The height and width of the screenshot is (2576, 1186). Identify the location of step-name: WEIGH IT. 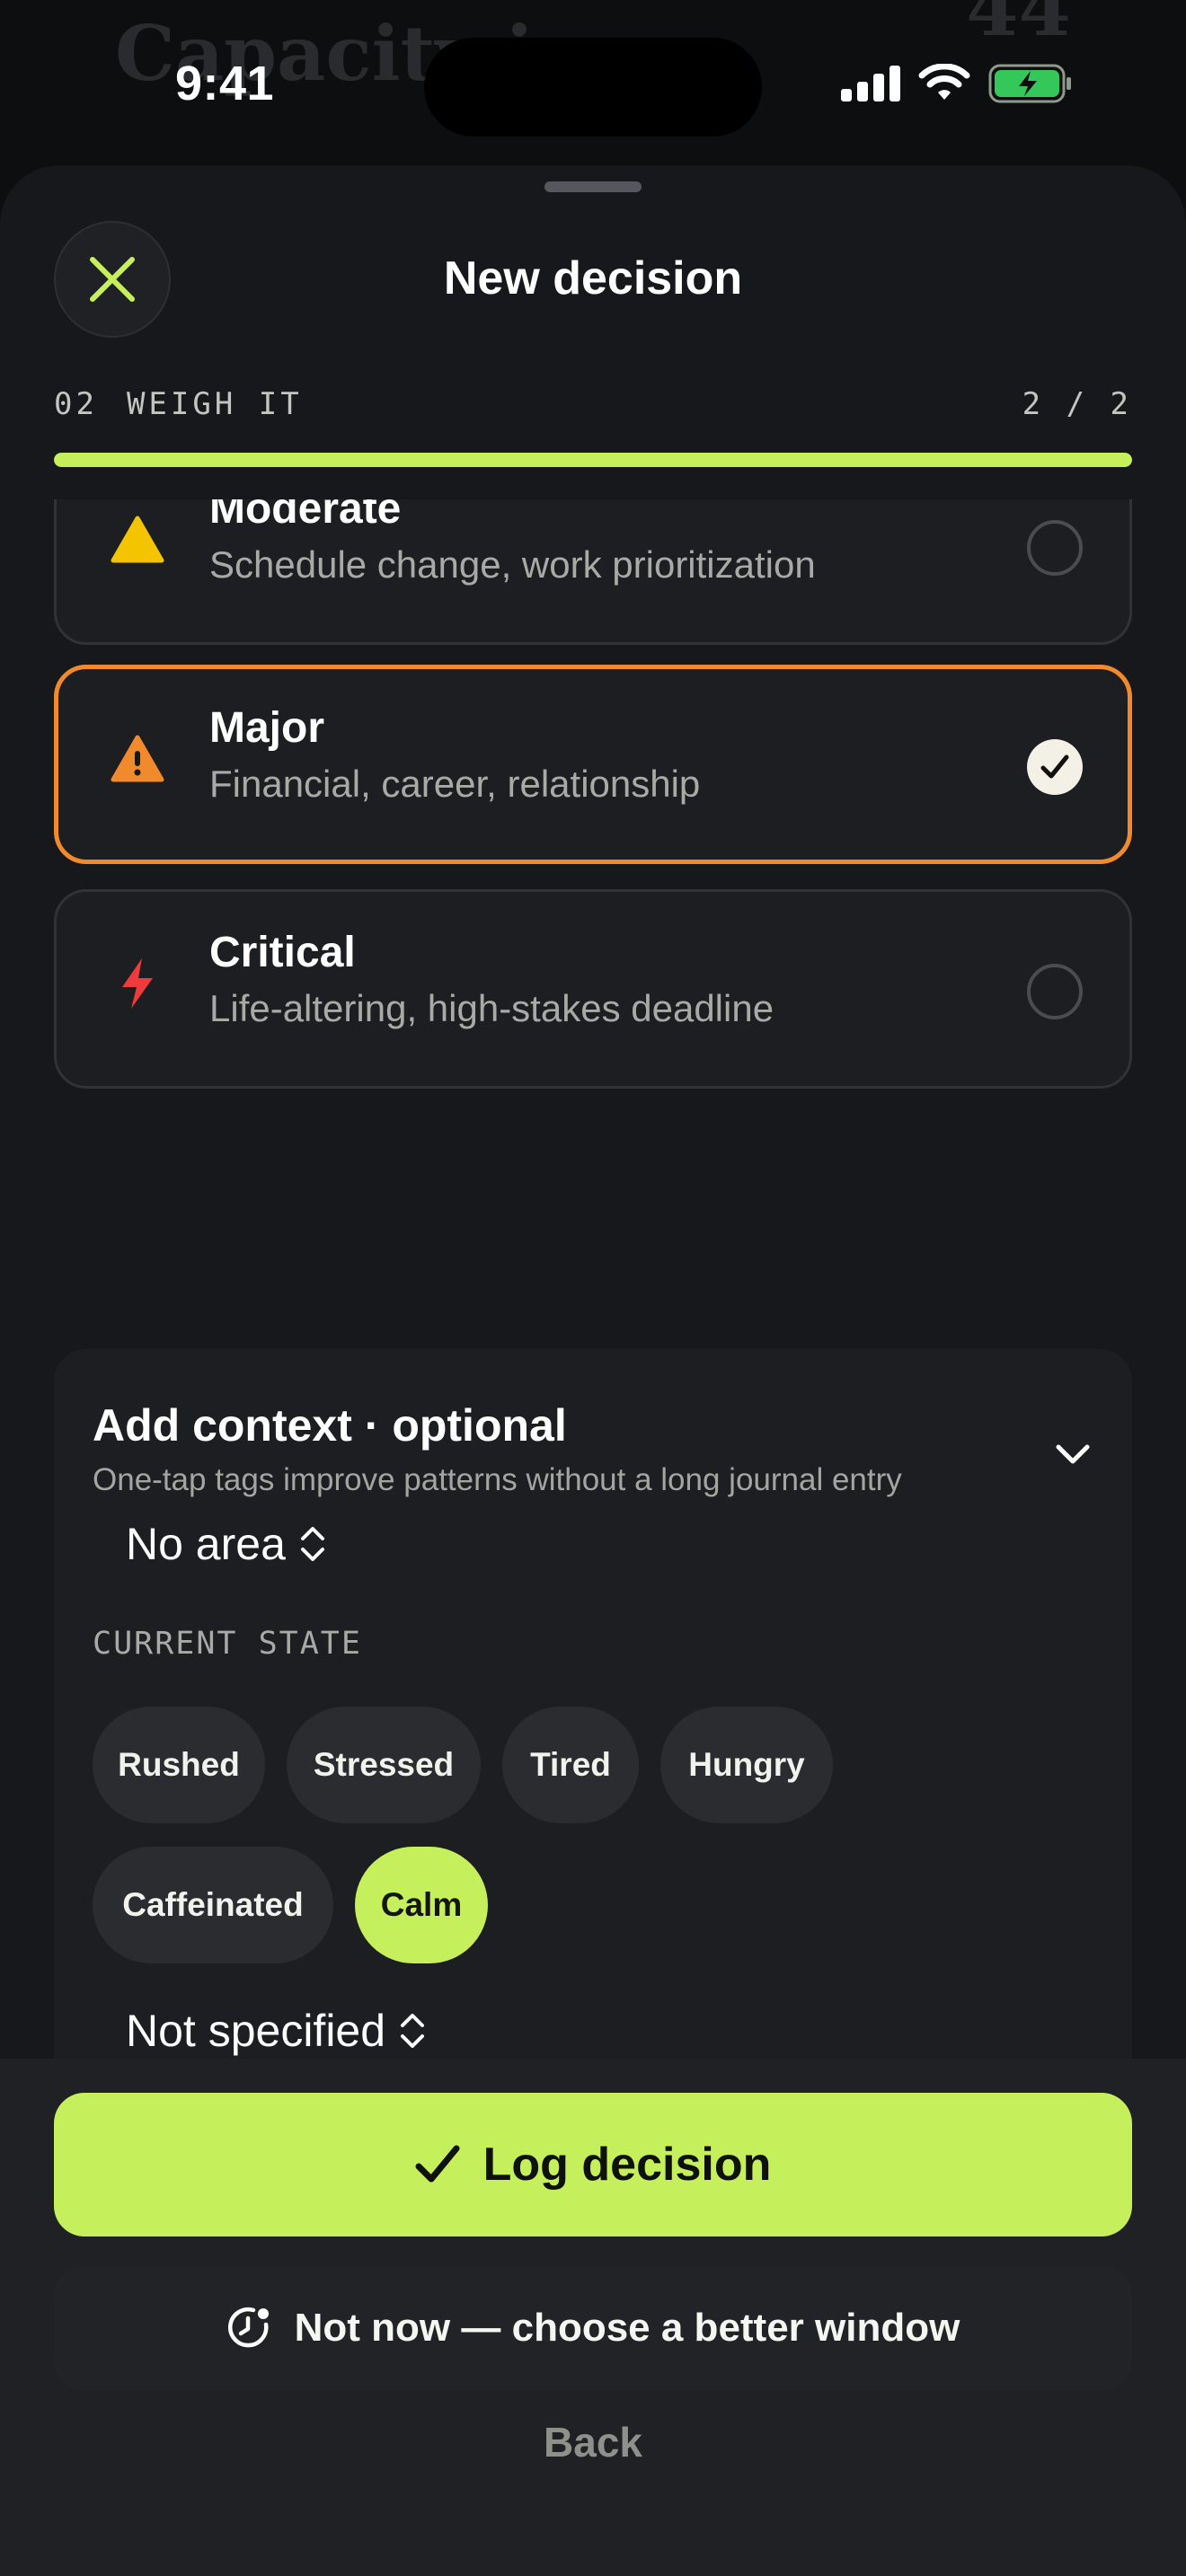
(214, 404).